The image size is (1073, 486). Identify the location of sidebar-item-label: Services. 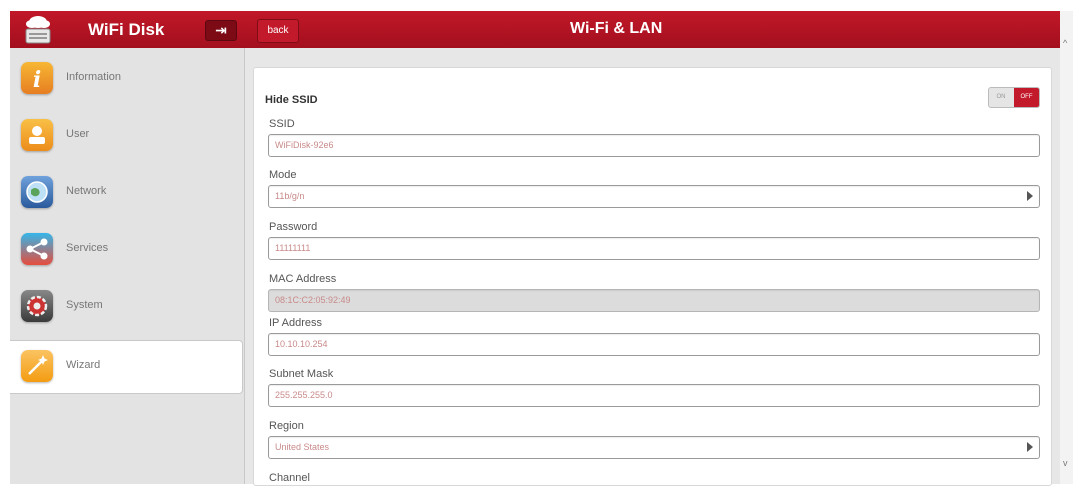
(87, 248).